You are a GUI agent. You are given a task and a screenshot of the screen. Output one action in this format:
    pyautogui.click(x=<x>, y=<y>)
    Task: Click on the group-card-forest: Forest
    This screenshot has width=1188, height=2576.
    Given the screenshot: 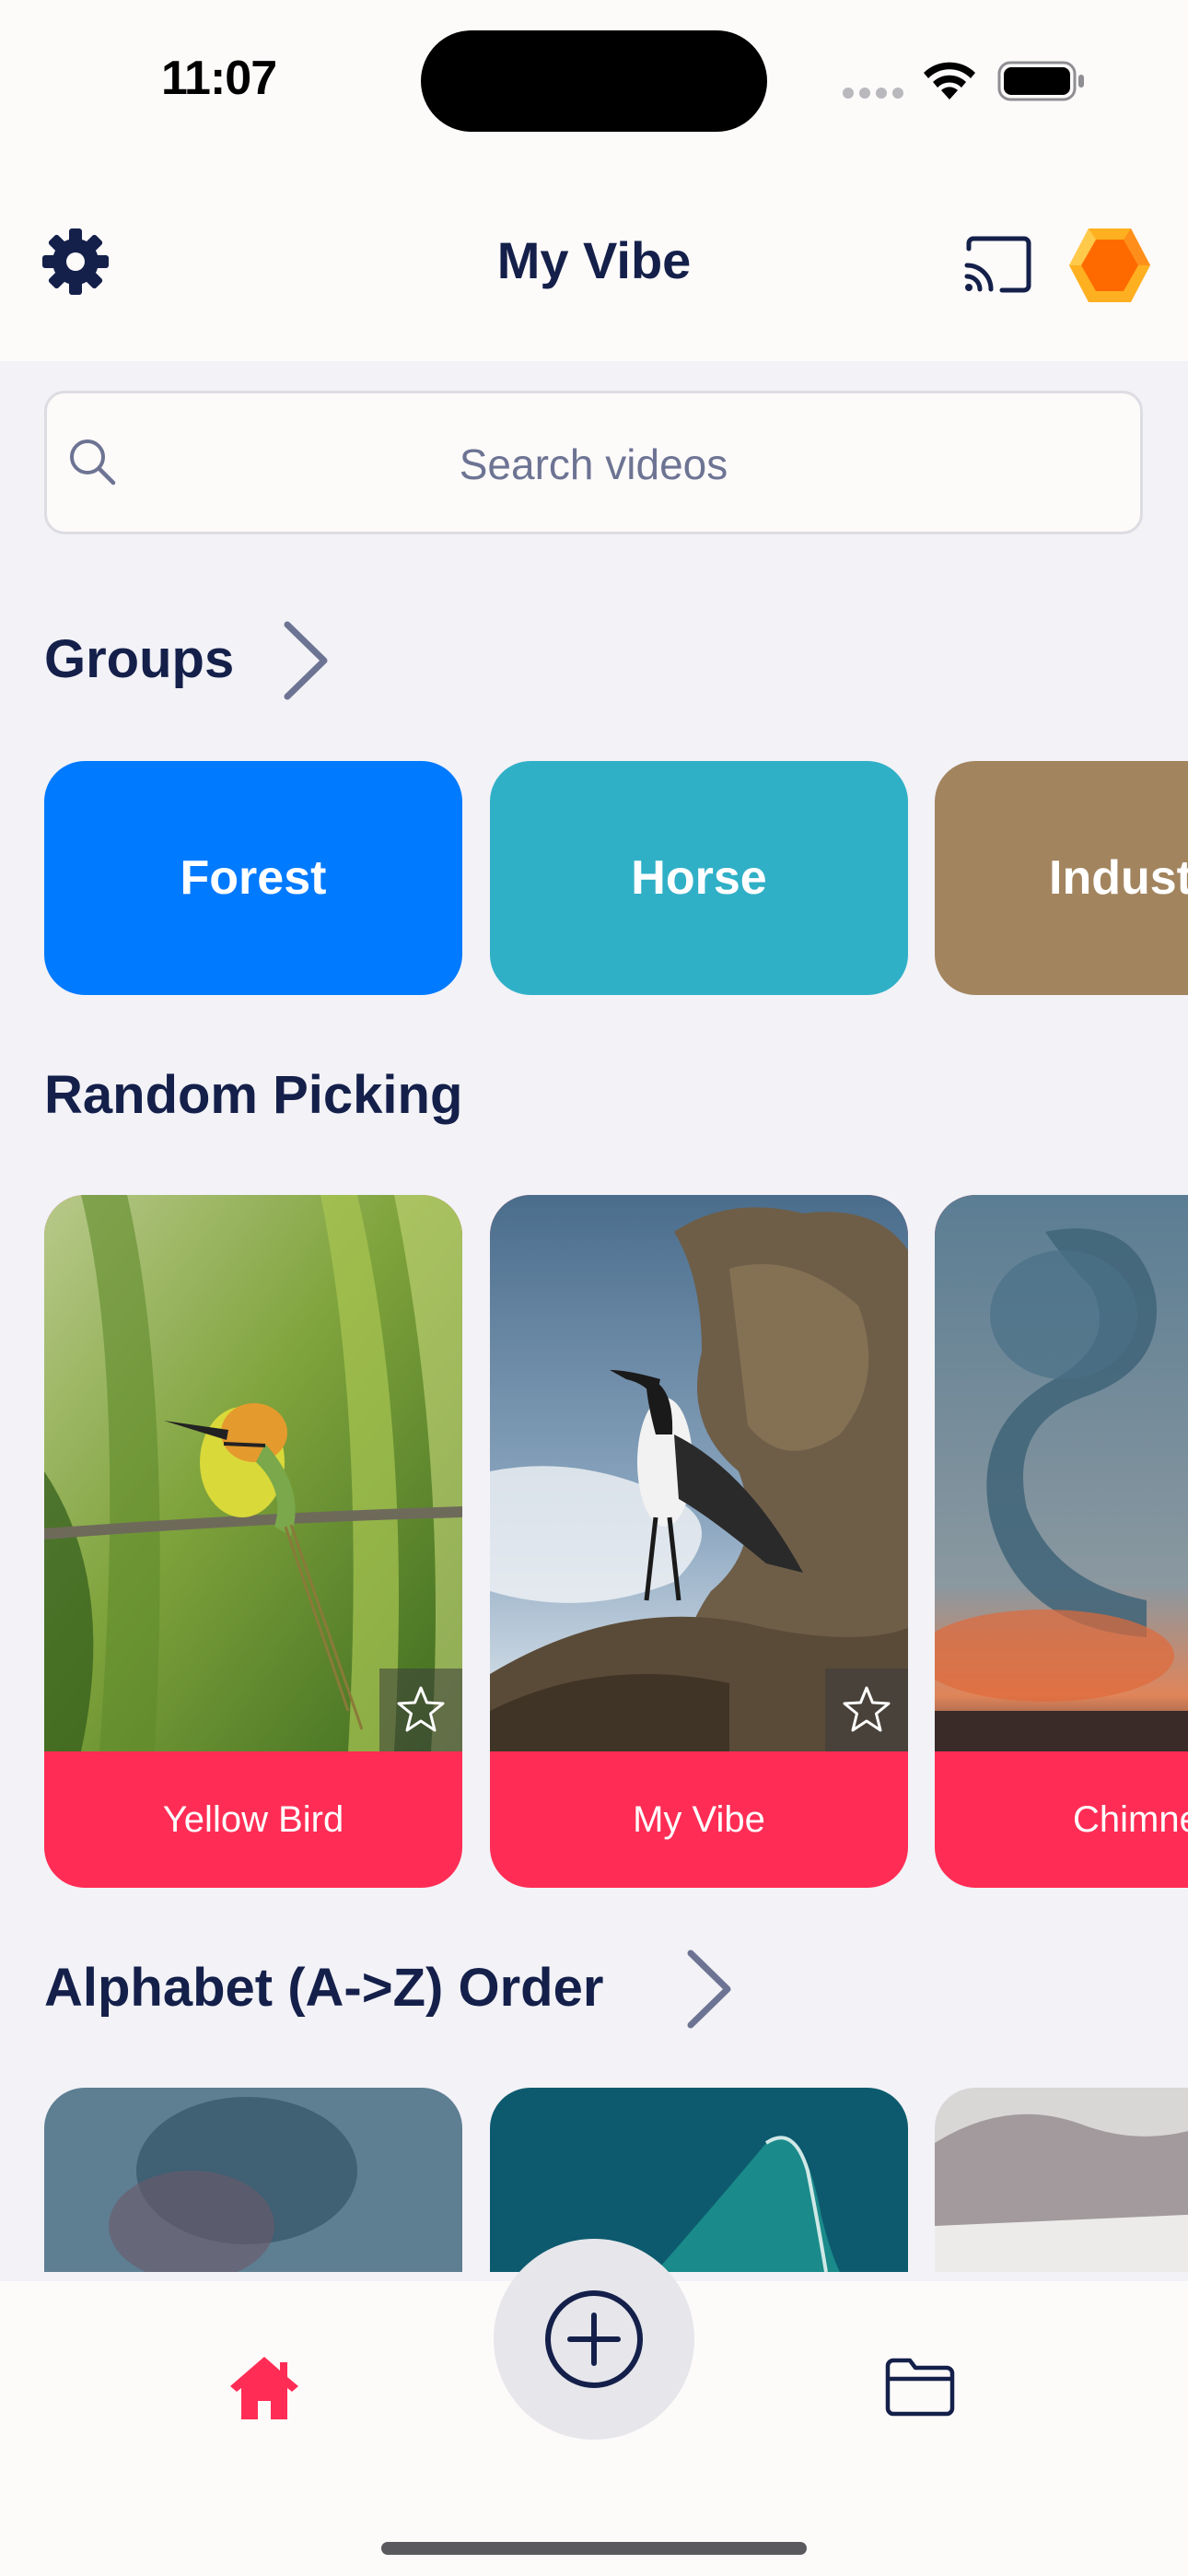 What is the action you would take?
    pyautogui.click(x=253, y=878)
    